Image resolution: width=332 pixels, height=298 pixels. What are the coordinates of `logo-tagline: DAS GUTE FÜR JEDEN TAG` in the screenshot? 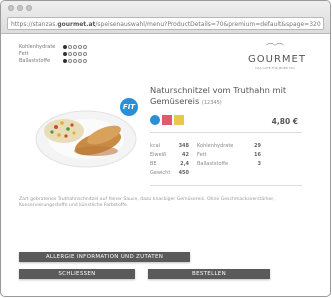 It's located at (275, 68).